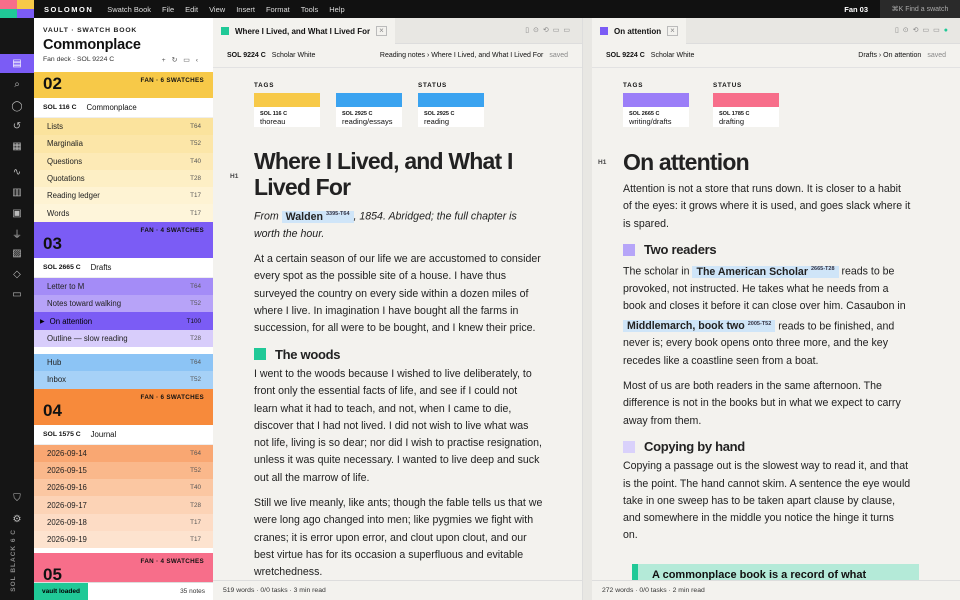 This screenshot has height=600, width=960. What do you see at coordinates (123, 321) in the screenshot?
I see `list-item-active: ▶ On attention T100` at bounding box center [123, 321].